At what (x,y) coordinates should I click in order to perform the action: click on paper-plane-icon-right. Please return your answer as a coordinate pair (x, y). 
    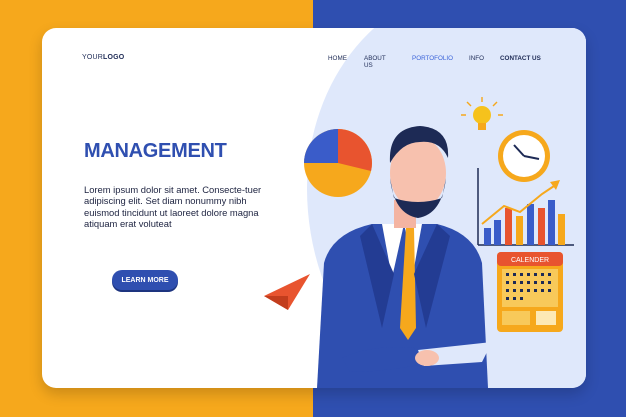
    Looking at the image, I should click on (565, 97).